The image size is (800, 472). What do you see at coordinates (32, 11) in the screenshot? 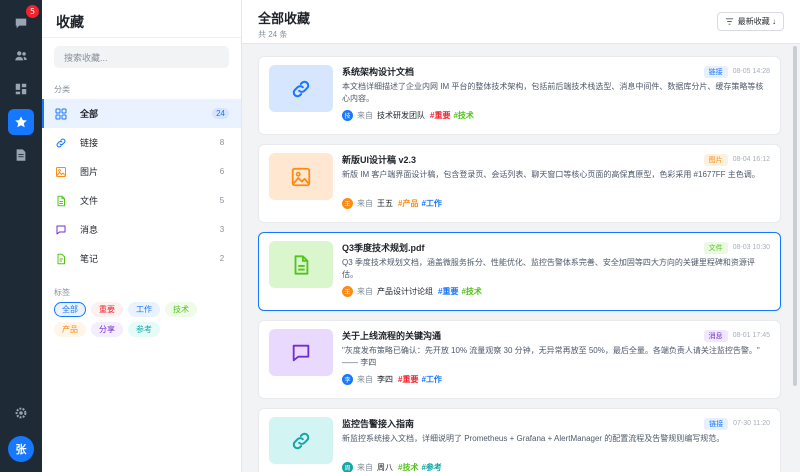
I see `unread-badge: 5` at bounding box center [32, 11].